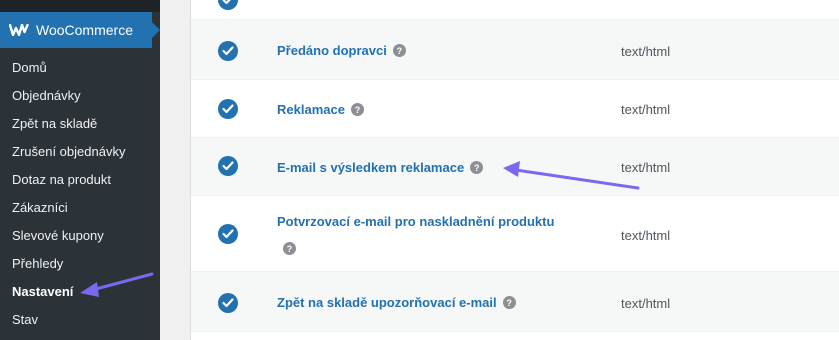 This screenshot has height=340, width=839. What do you see at coordinates (80, 208) in the screenshot?
I see `sidebar-item-zakaznici: Zákazníci` at bounding box center [80, 208].